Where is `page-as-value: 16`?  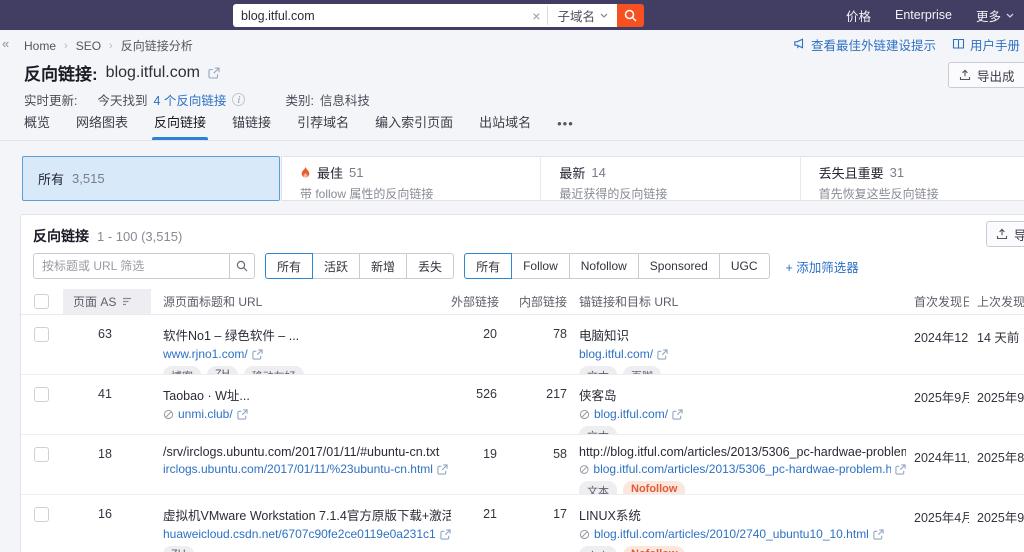
page-as-value: 16 is located at coordinates (105, 514).